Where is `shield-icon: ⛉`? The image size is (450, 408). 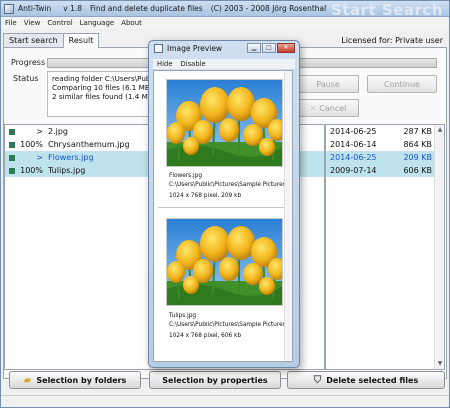 shield-icon: ⛉ is located at coordinates (317, 380).